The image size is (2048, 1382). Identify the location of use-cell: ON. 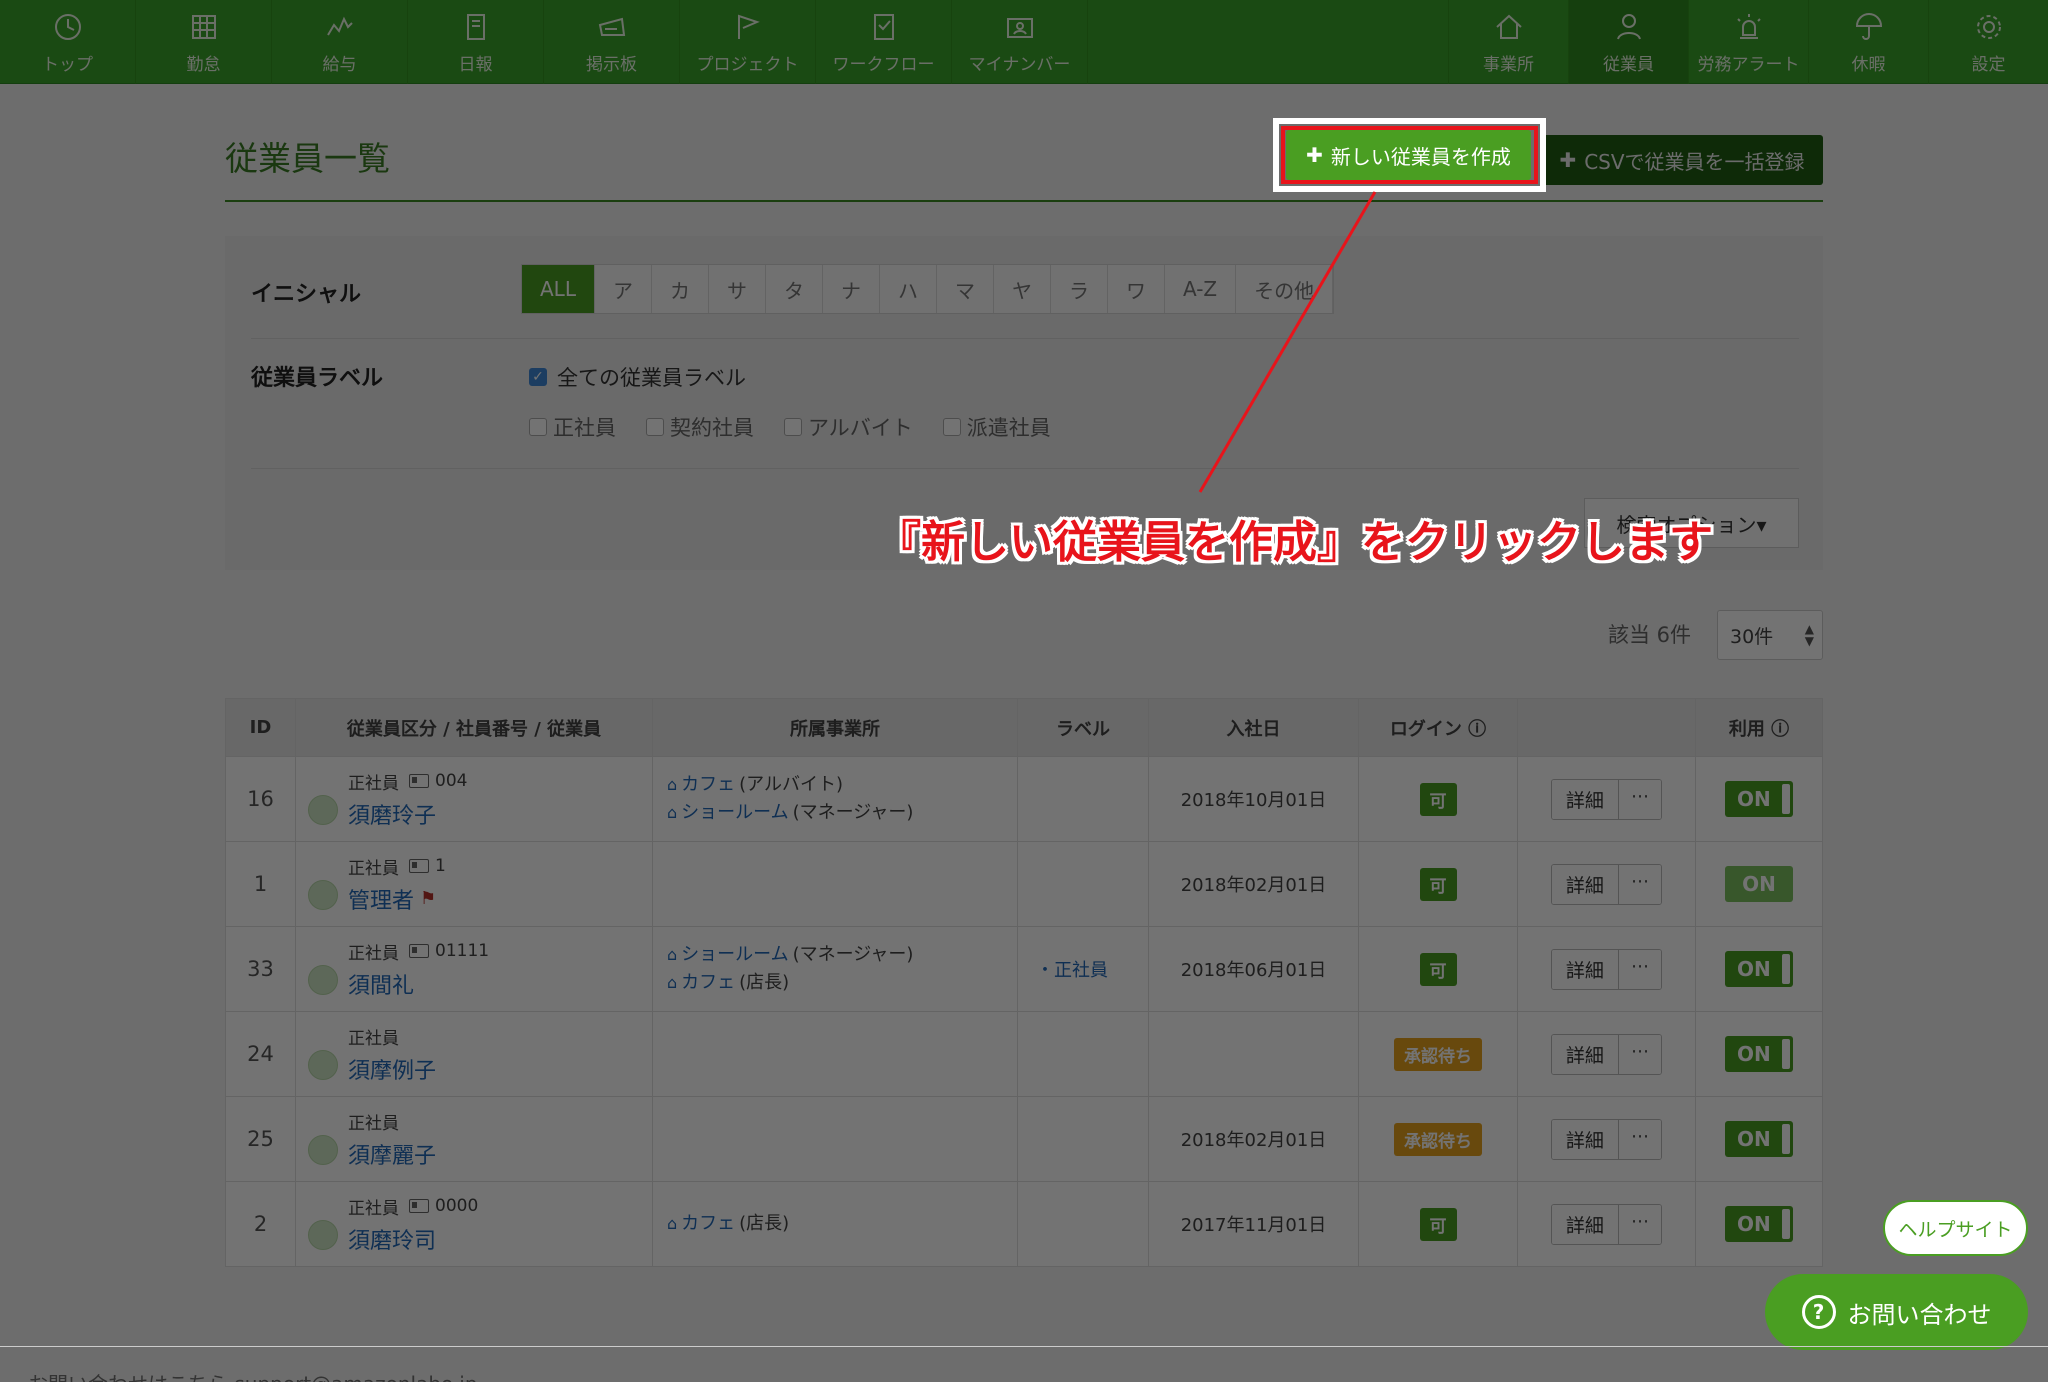
(1759, 1224).